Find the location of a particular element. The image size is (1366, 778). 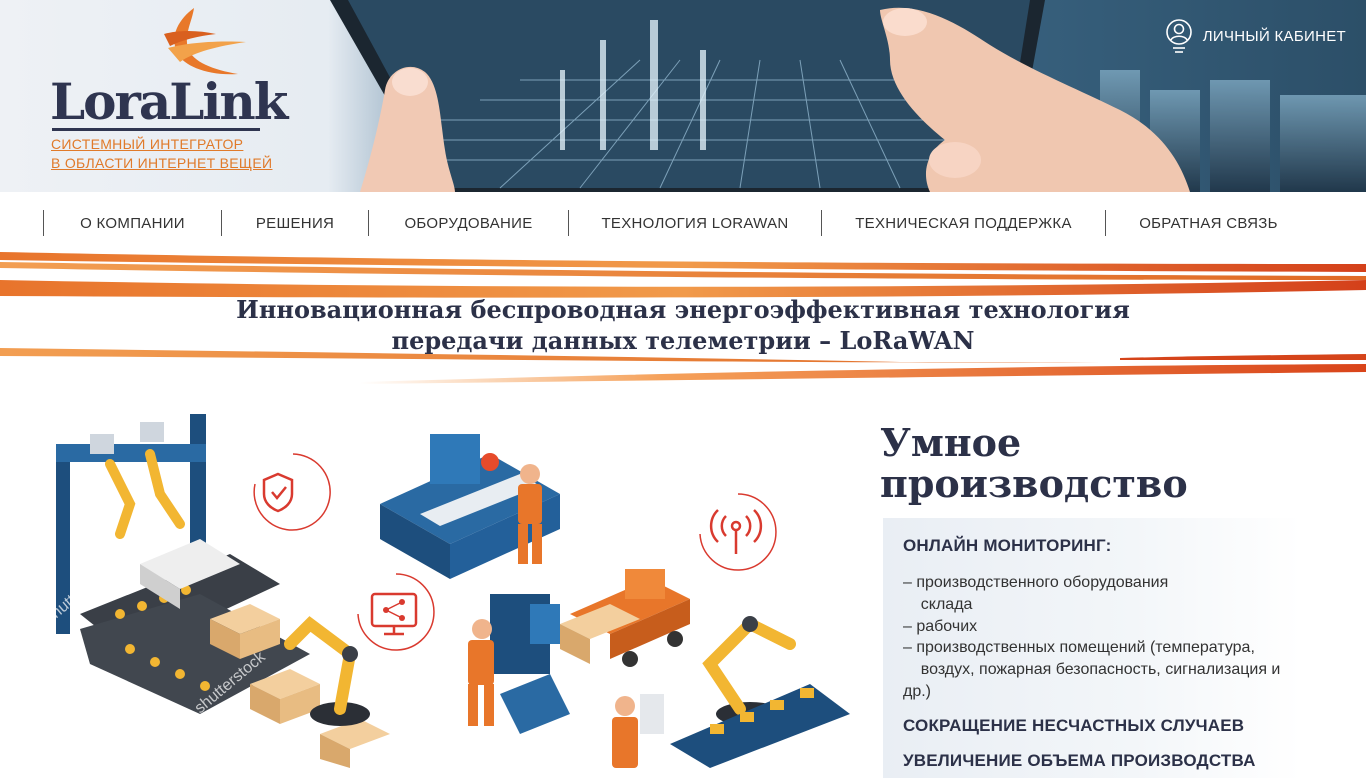

section-title-line-2: производство is located at coordinates (1034, 483).